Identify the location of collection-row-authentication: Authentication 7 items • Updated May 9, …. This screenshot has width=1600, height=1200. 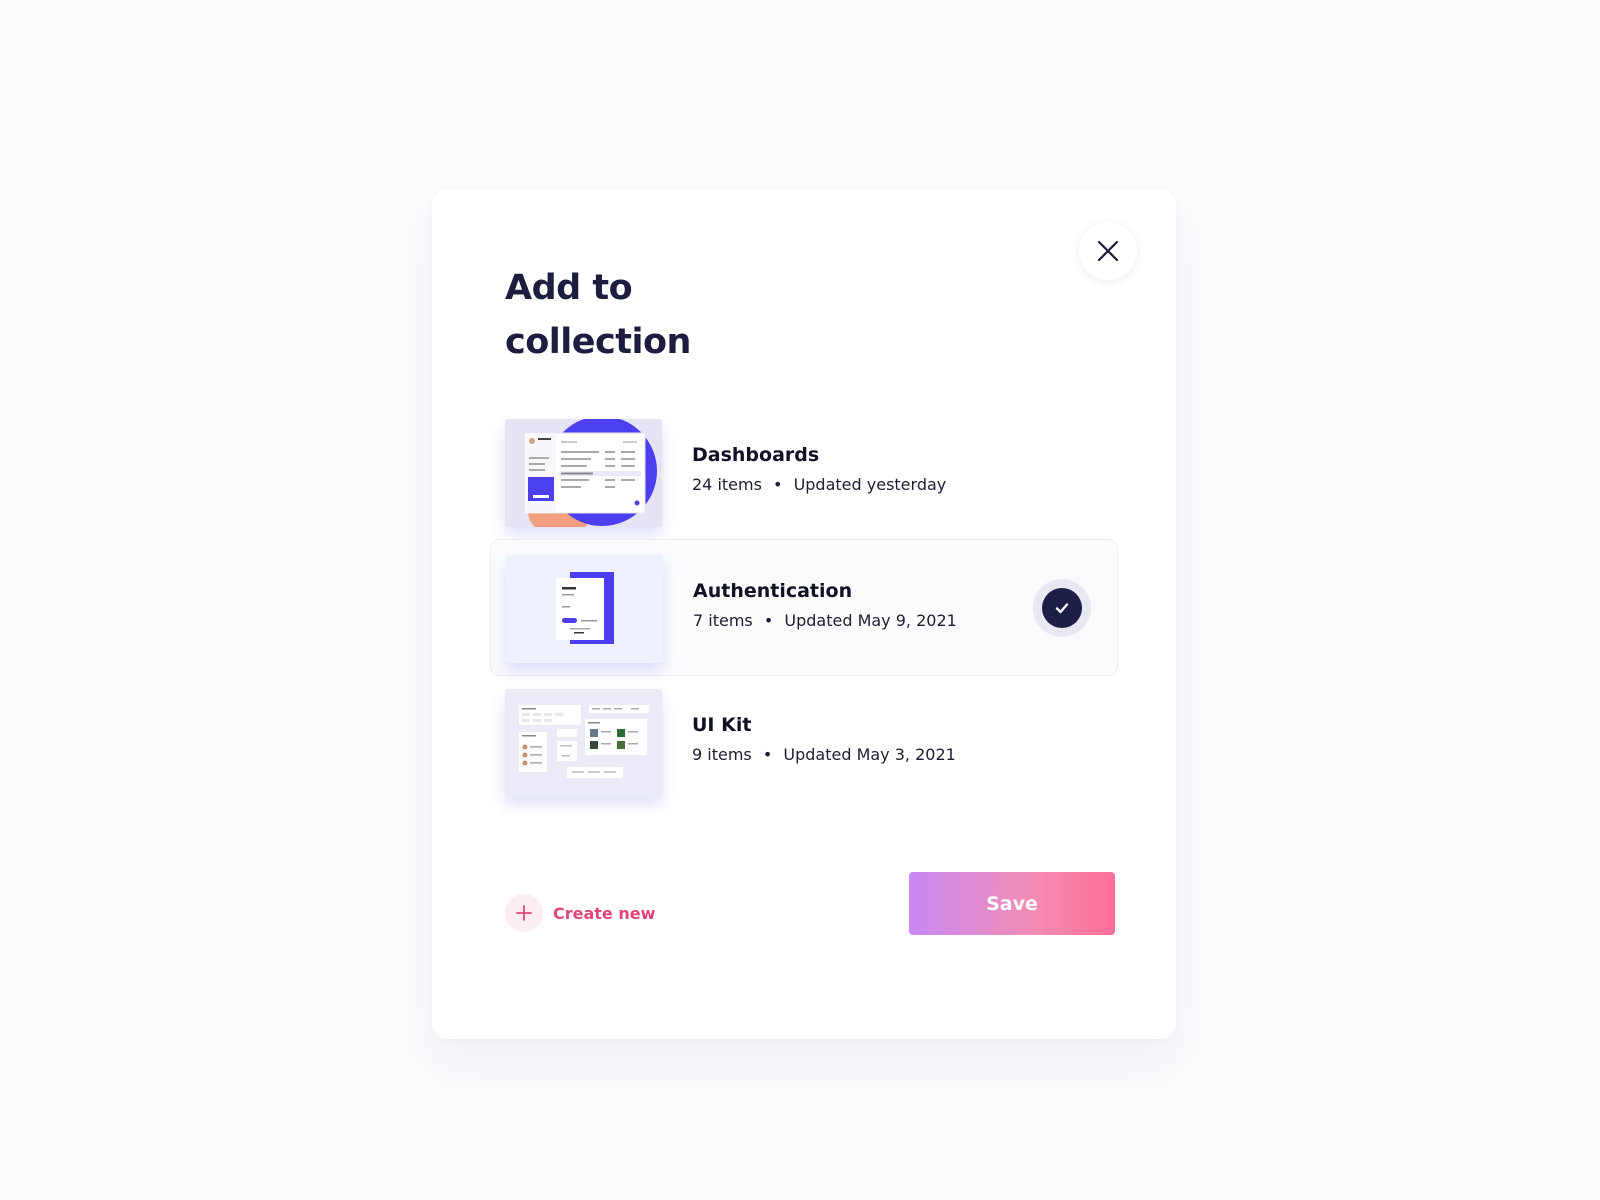
(804, 607).